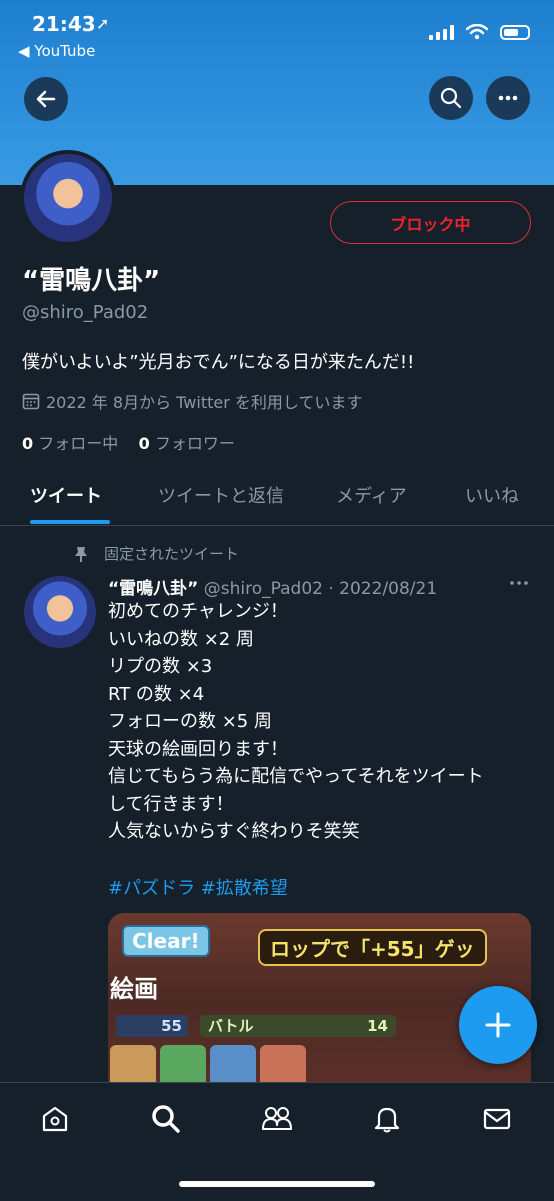 The width and height of the screenshot is (554, 1201). What do you see at coordinates (64, 24) in the screenshot?
I see `status-time: 21:43` at bounding box center [64, 24].